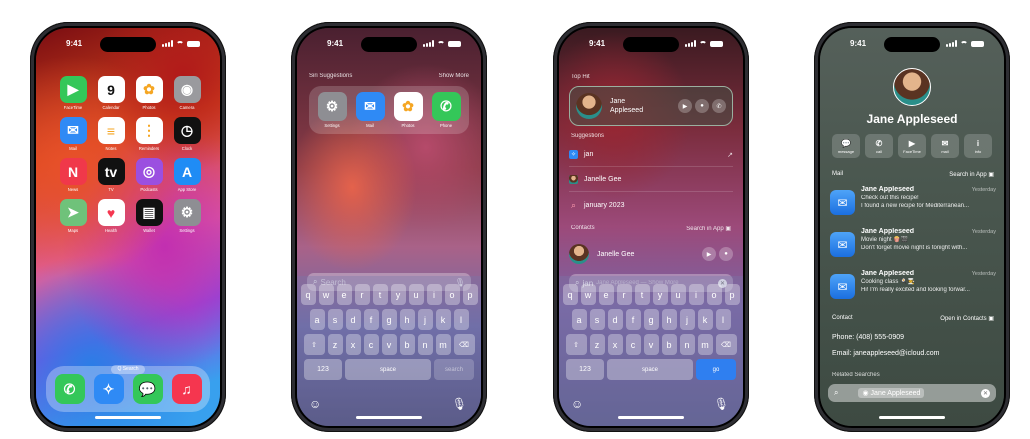  Describe the element at coordinates (716, 369) in the screenshot. I see `go-key: go` at that location.